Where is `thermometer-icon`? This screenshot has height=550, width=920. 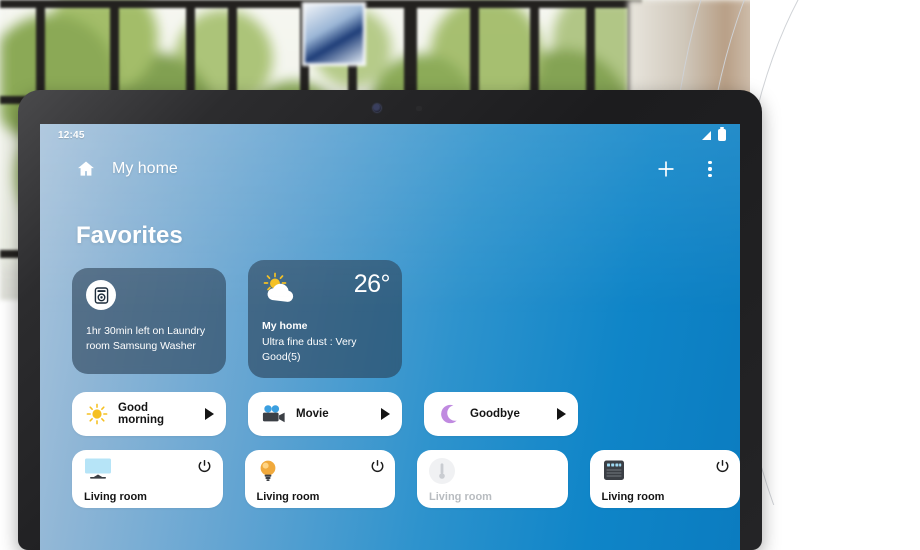
thermometer-icon is located at coordinates (442, 471).